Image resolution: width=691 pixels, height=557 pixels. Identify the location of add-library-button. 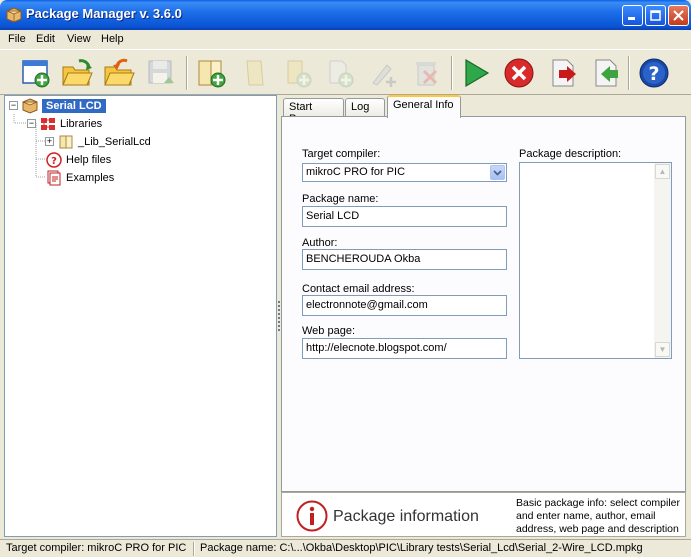
(211, 73).